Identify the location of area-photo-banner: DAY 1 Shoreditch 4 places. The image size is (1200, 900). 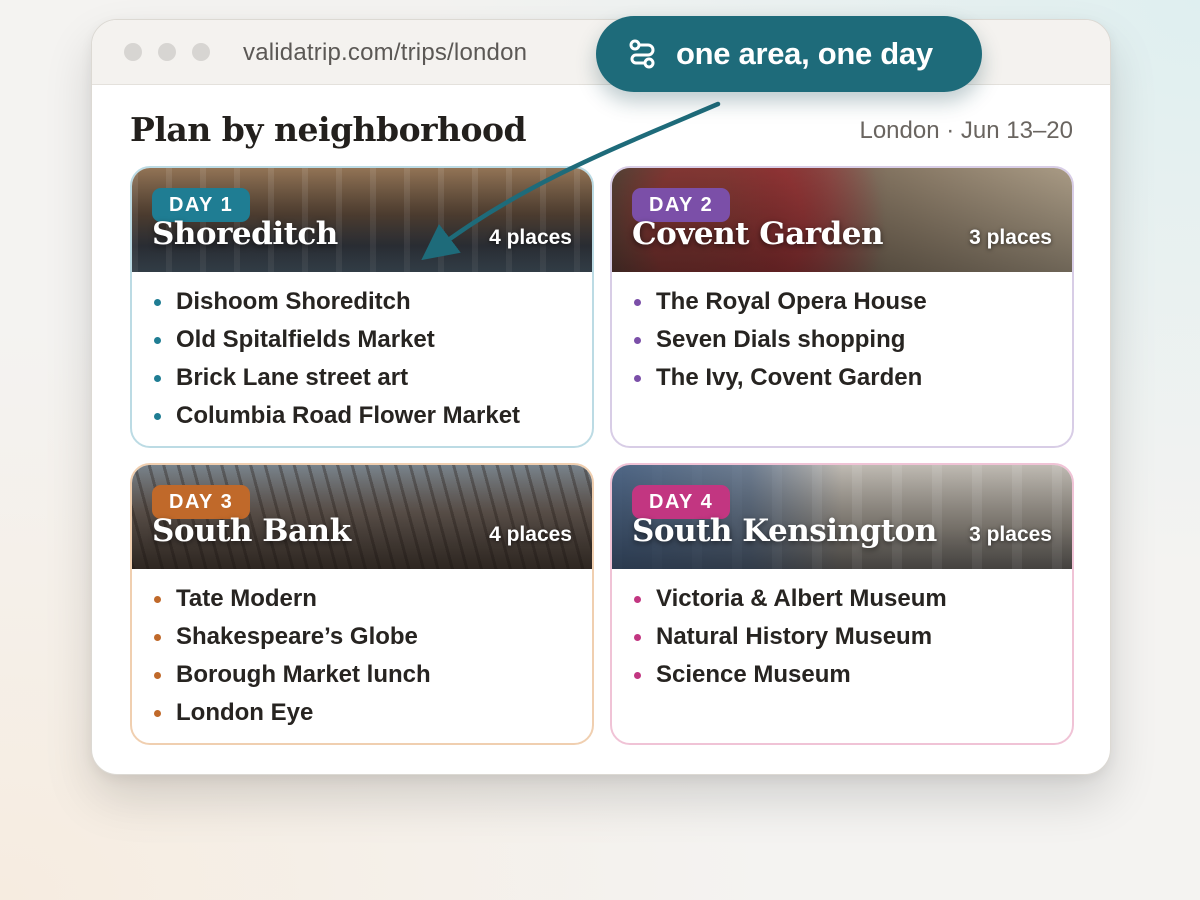
(362, 220).